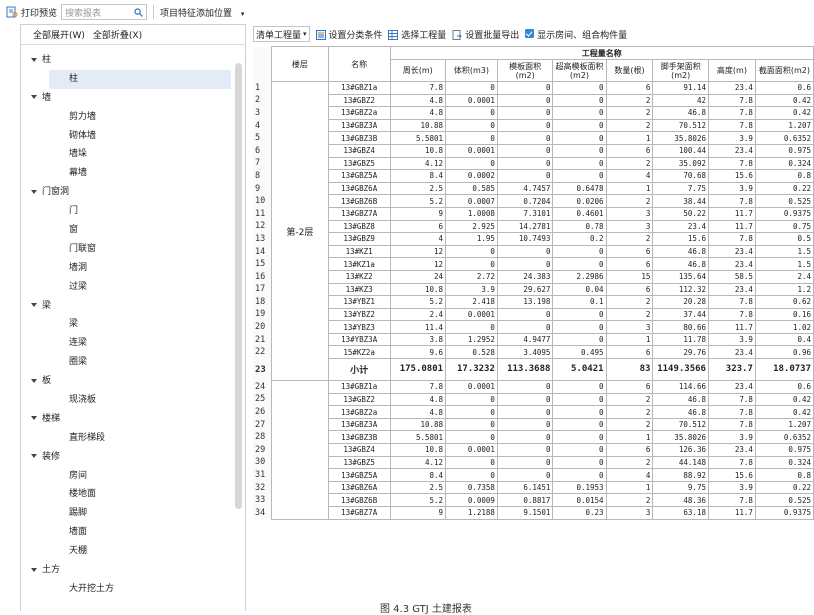  What do you see at coordinates (533, 113) in the screenshot?
I see `table-row: 3 13#GBZ2a 4.8 0 0 0 2 46.8 7.8 0.42` at bounding box center [533, 113].